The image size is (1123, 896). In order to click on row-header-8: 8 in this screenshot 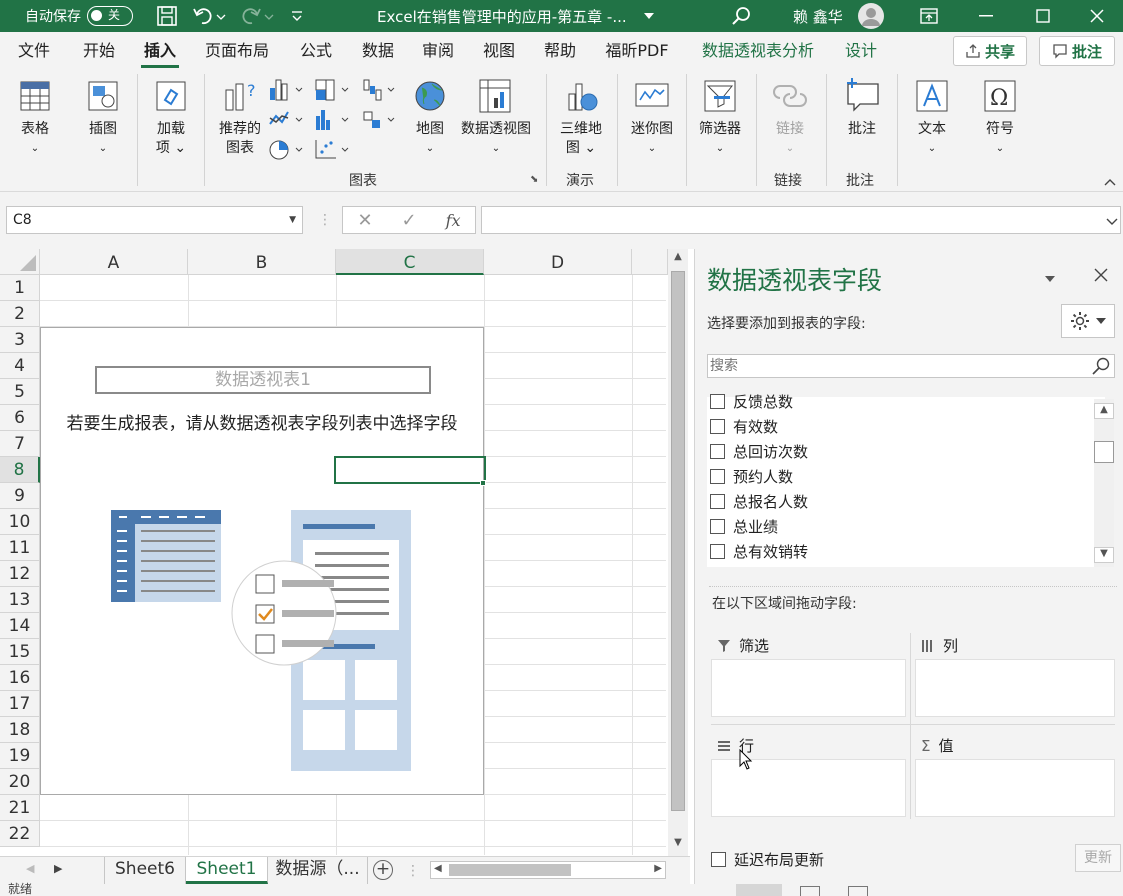, I will do `click(20, 470)`.